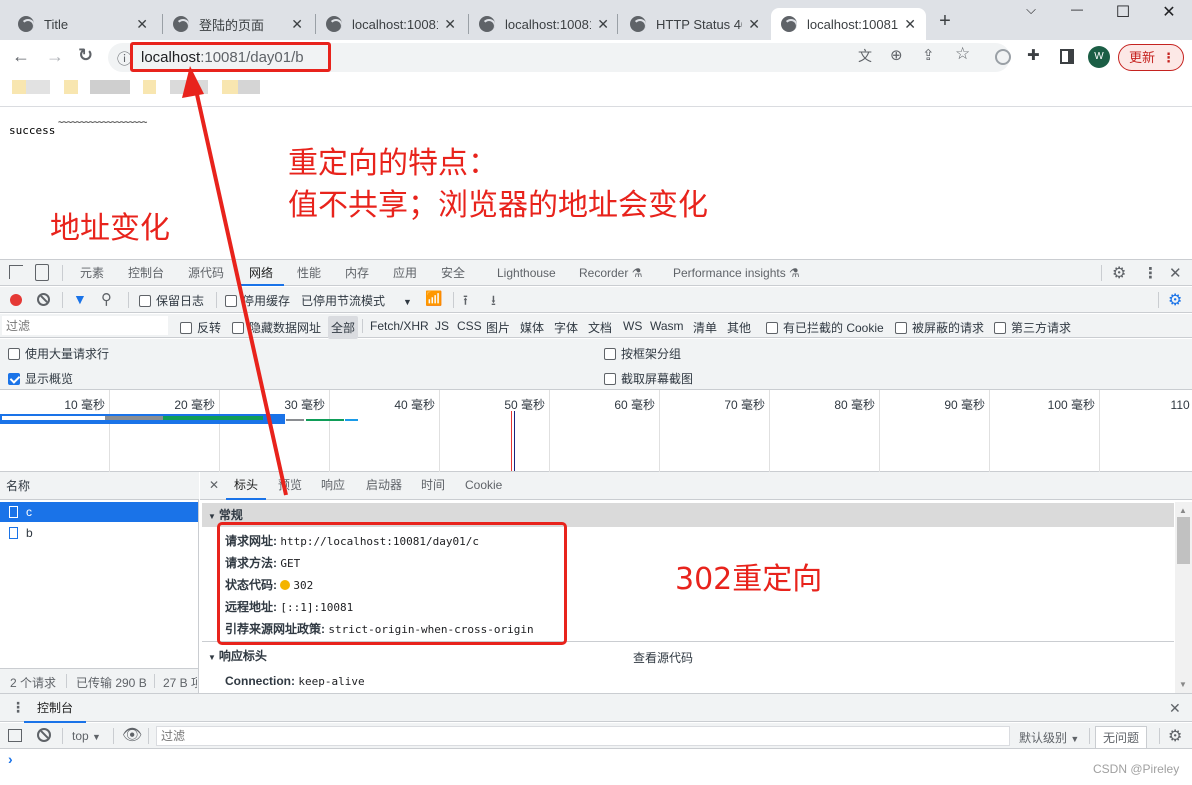 This screenshot has width=1192, height=785. I want to click on sidebar-toggle-icon, so click(15, 735).